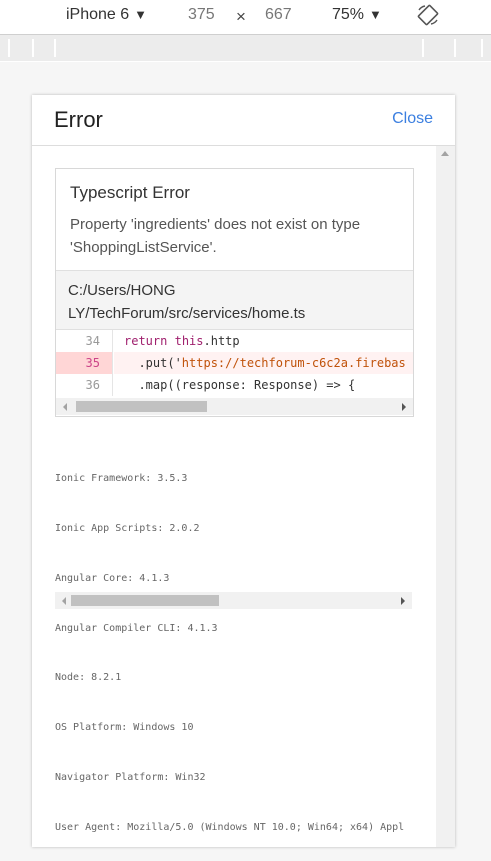 The image size is (491, 861). I want to click on close-button: Close, so click(412, 119).